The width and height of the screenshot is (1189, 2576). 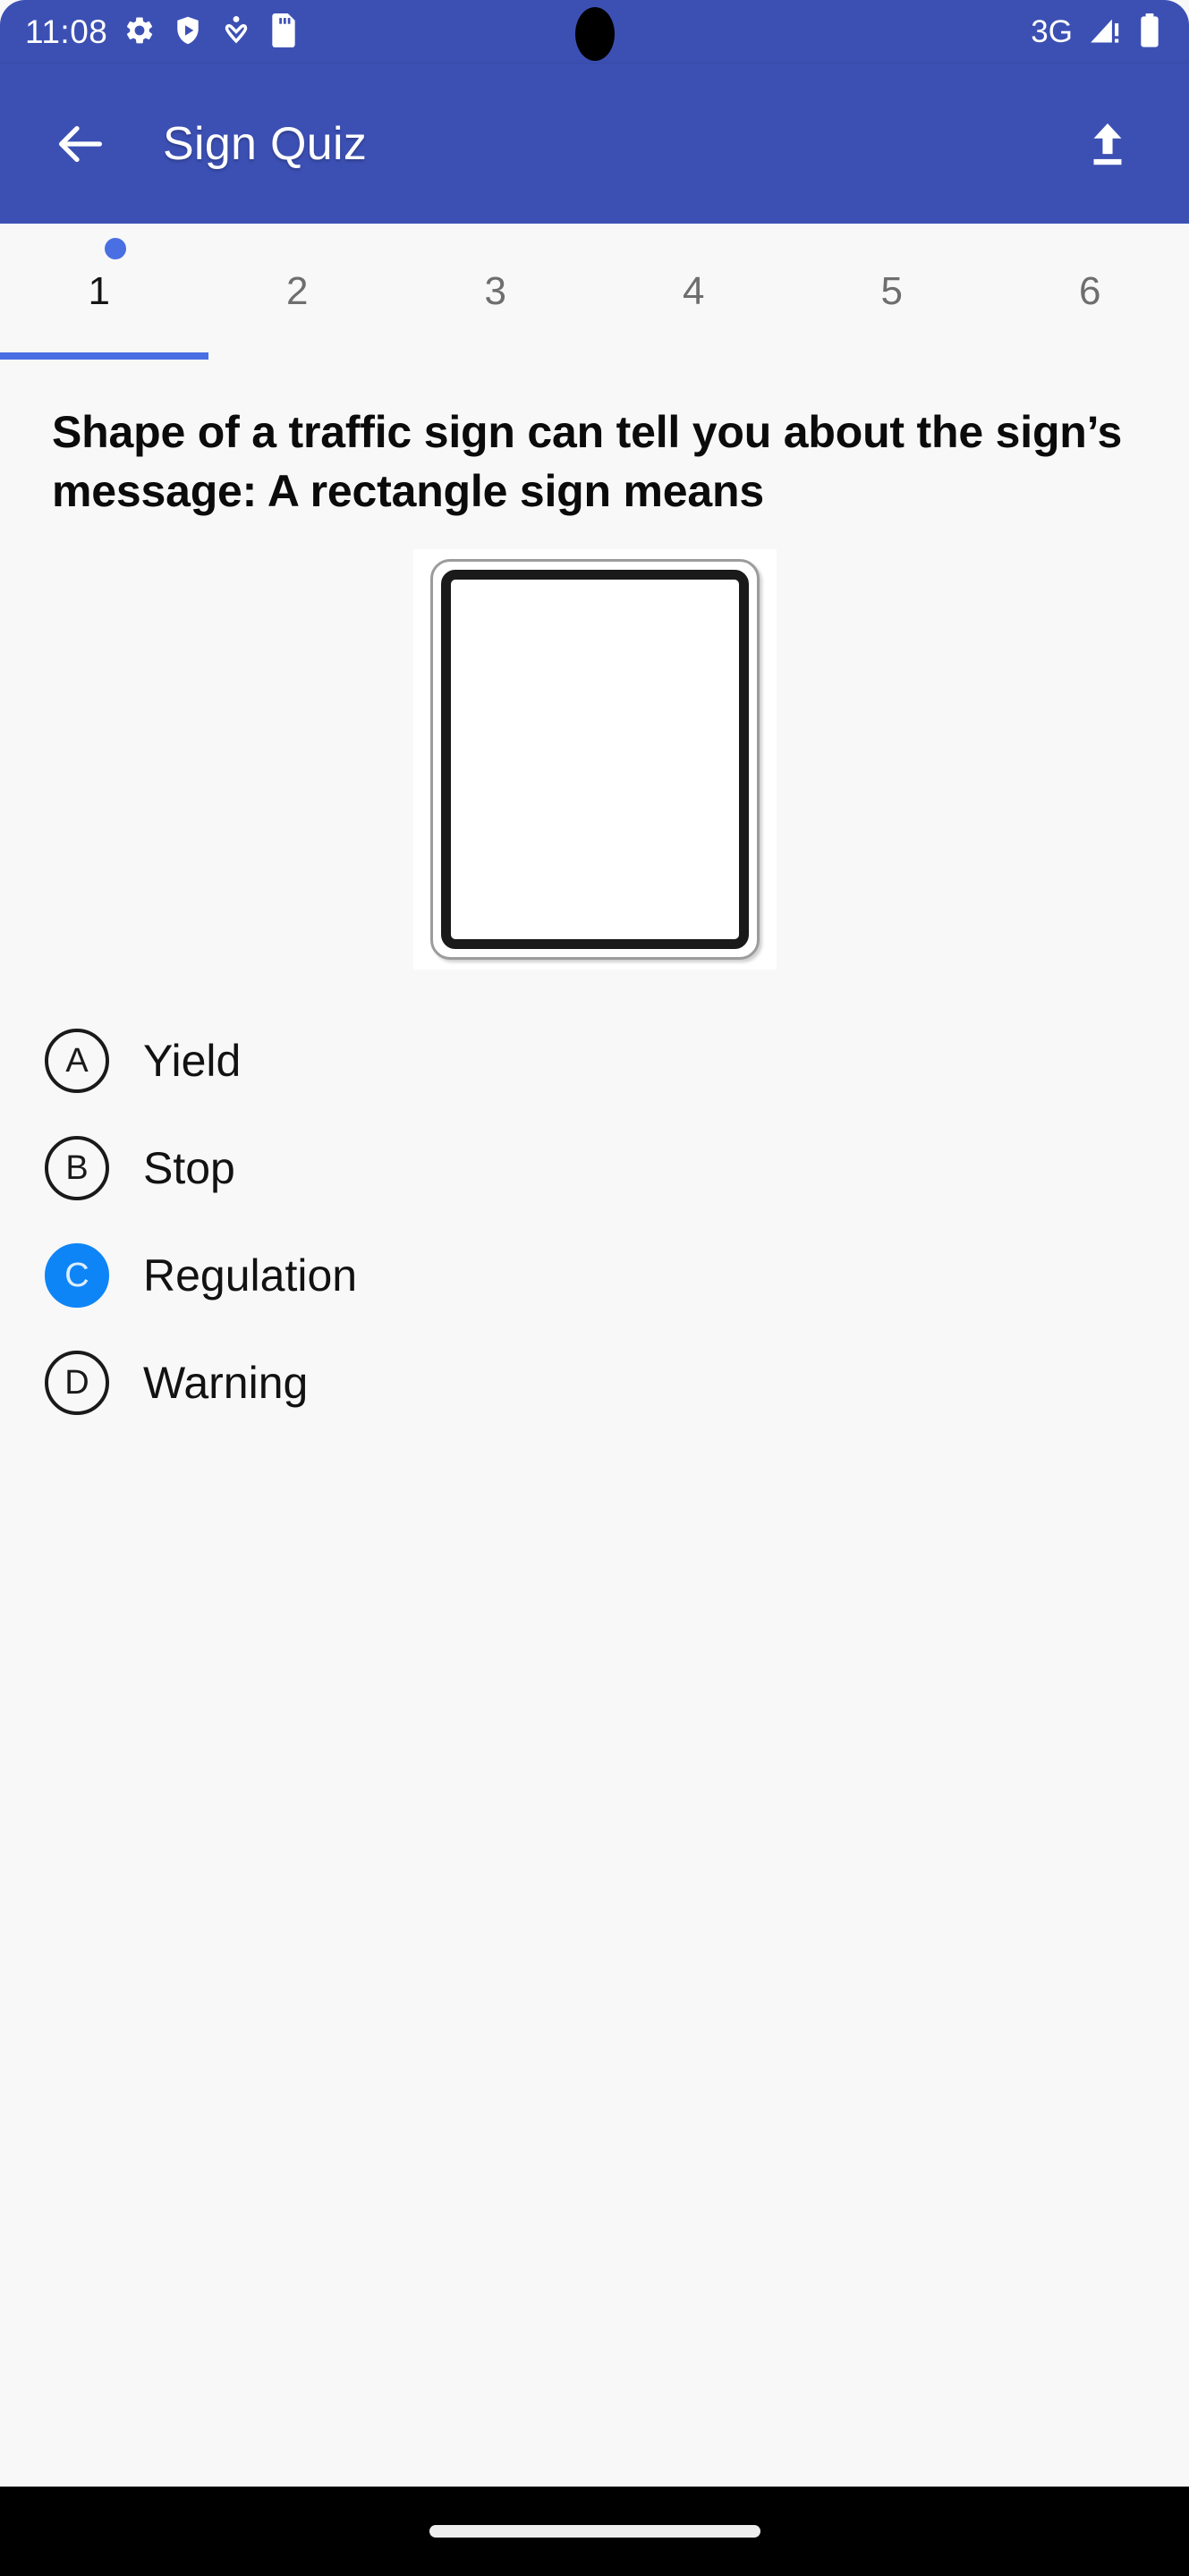 I want to click on tab-label: 3, so click(x=495, y=291).